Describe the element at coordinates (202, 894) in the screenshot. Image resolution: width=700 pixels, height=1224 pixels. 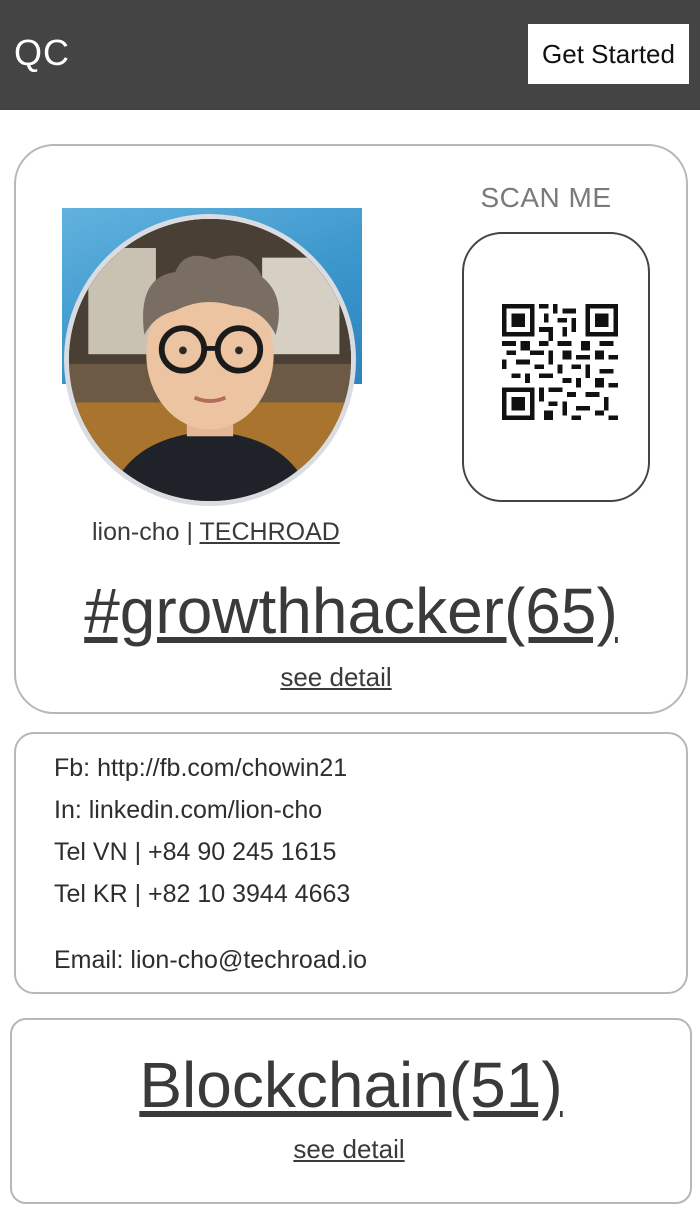
I see `tel-kr-line: Tel KR | +82 10 3944 4663` at that location.